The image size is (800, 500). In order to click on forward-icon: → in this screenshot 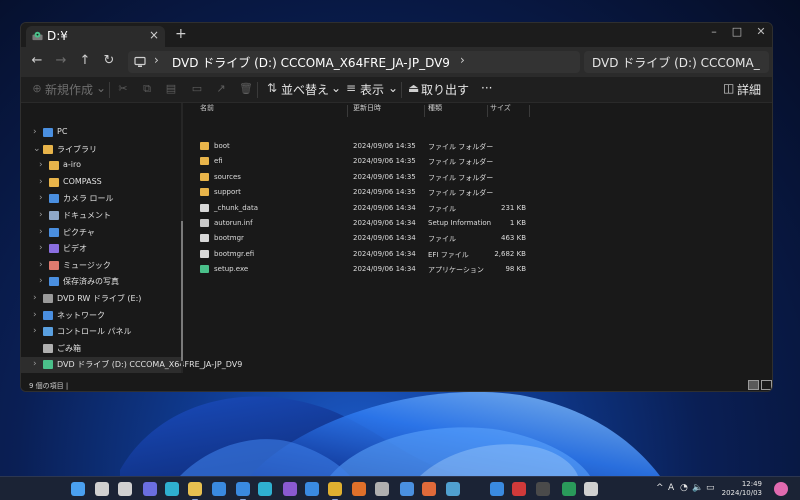, I will do `click(61, 61)`.